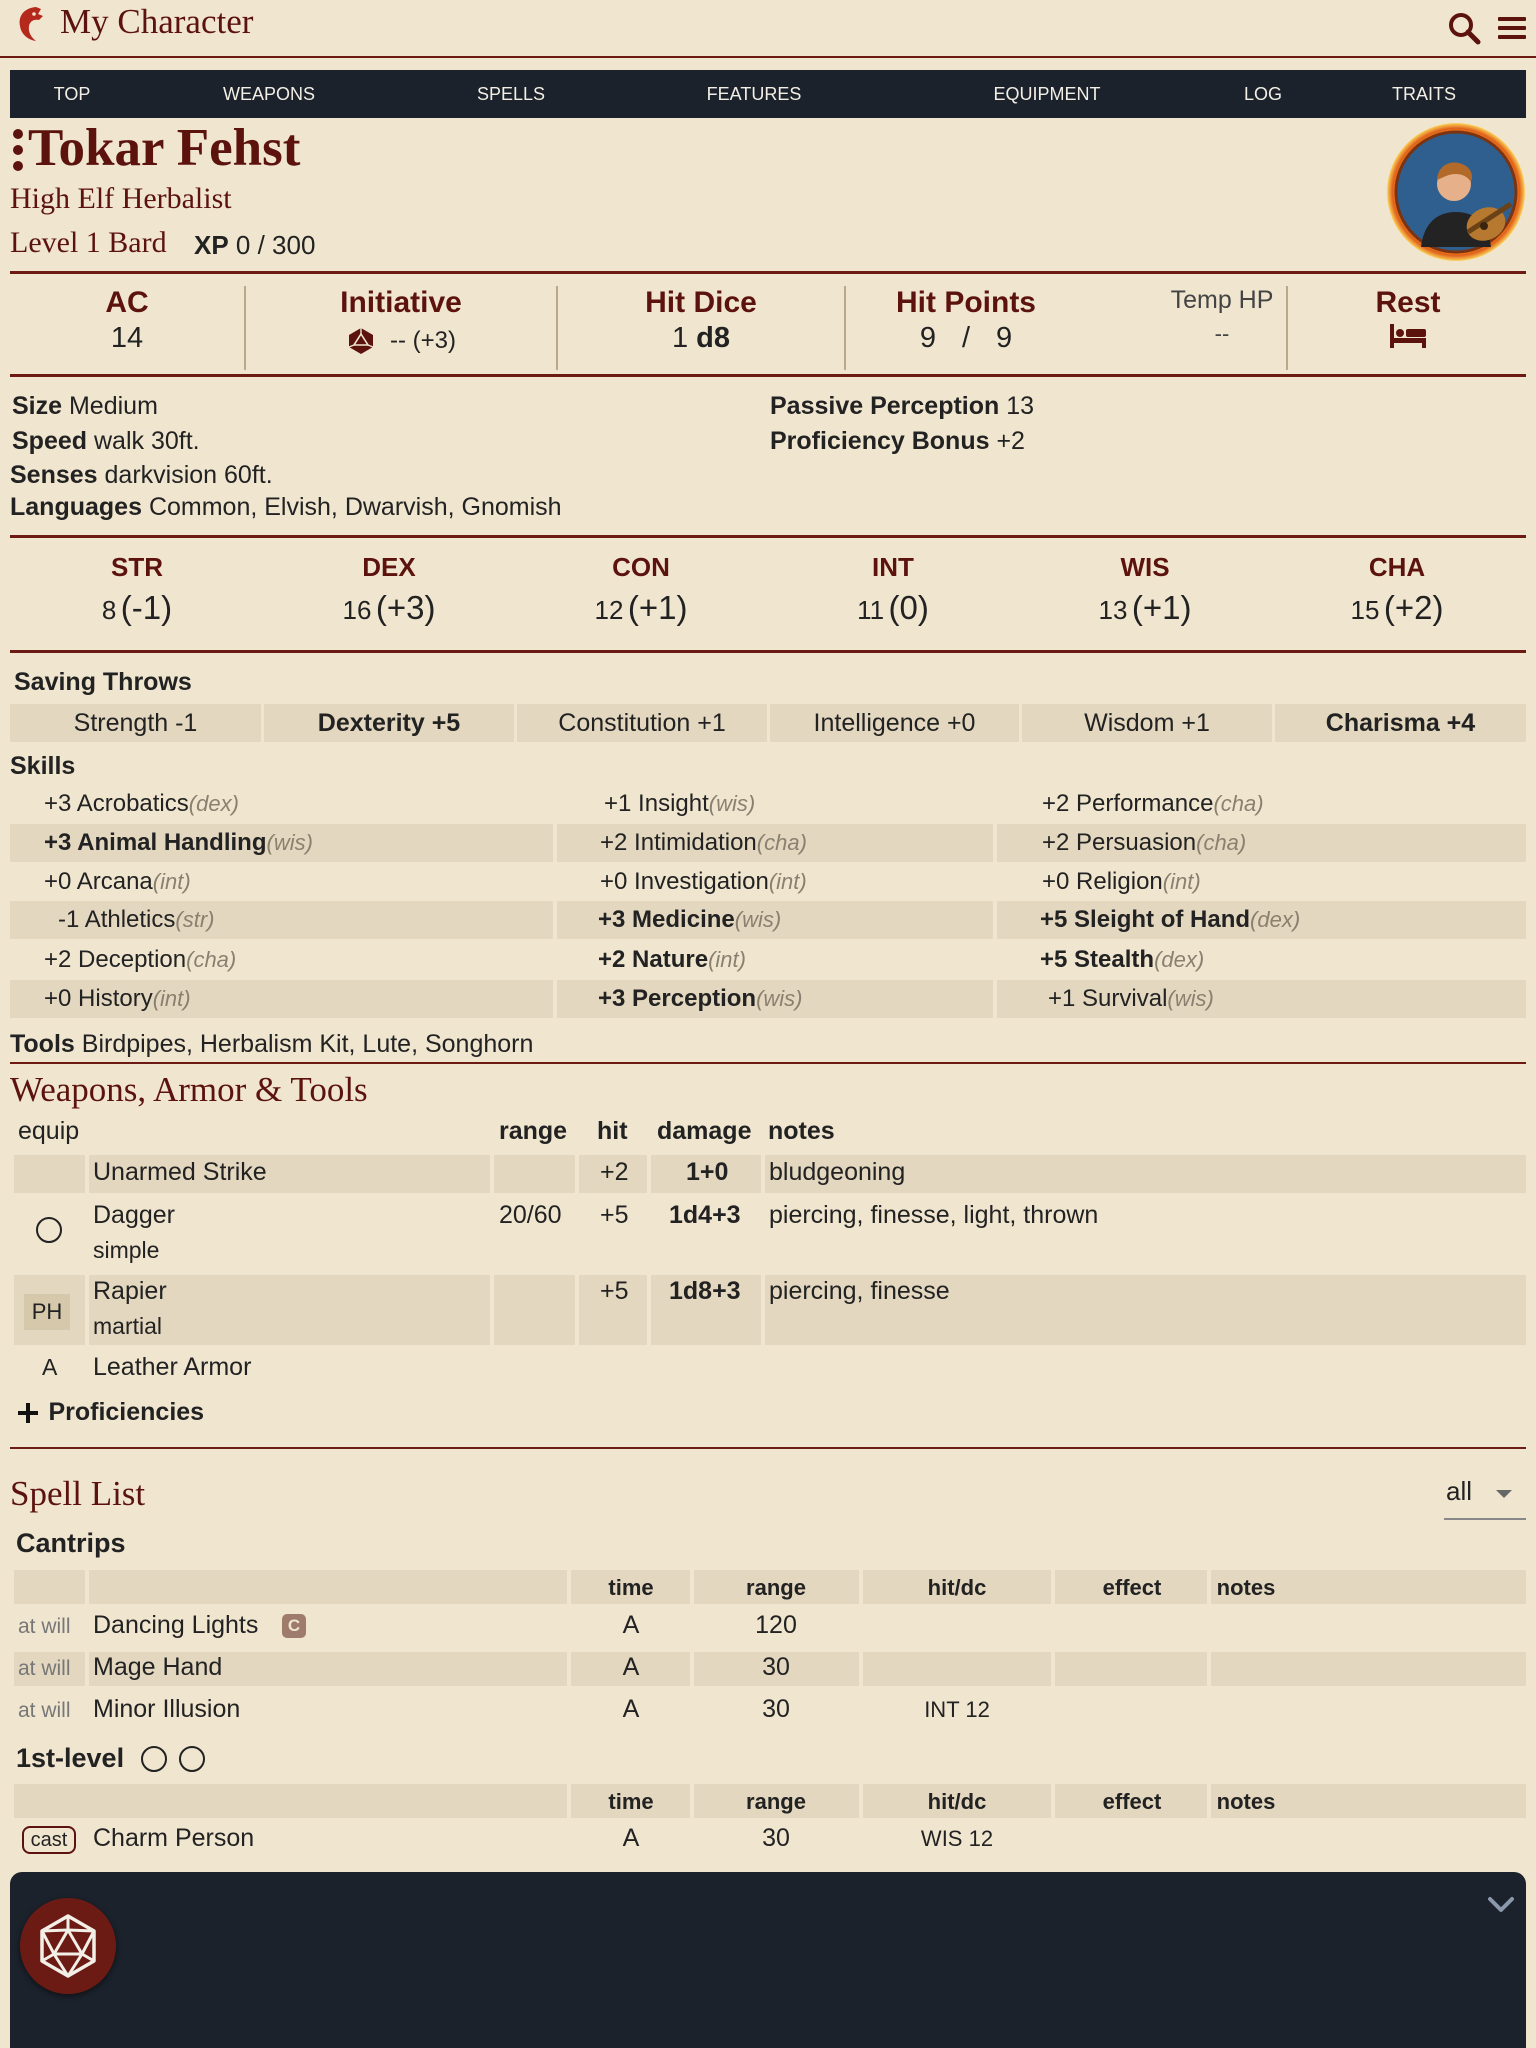 This screenshot has height=2048, width=1536. What do you see at coordinates (72, 94) in the screenshot?
I see `nav-top: TOP` at bounding box center [72, 94].